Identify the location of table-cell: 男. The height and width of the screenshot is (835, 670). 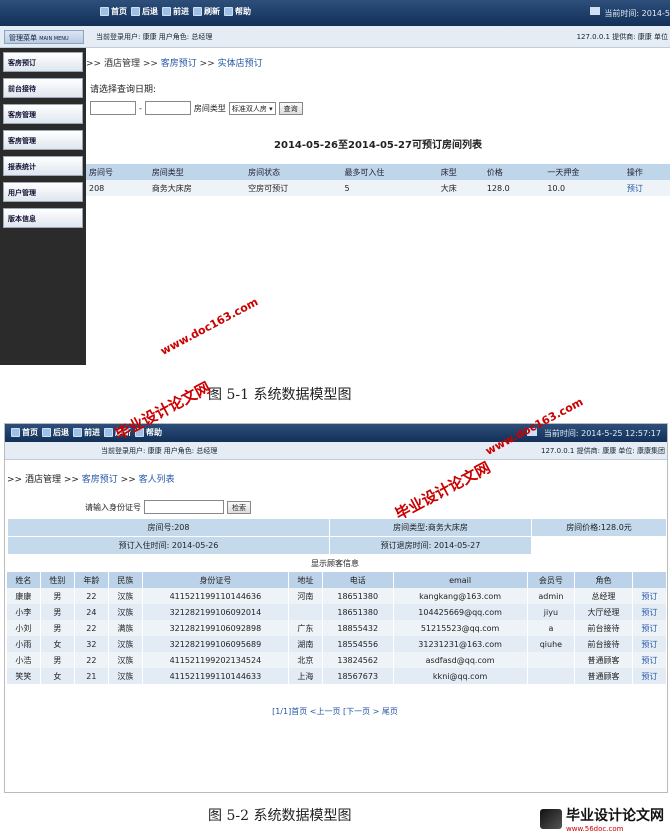
(57, 596).